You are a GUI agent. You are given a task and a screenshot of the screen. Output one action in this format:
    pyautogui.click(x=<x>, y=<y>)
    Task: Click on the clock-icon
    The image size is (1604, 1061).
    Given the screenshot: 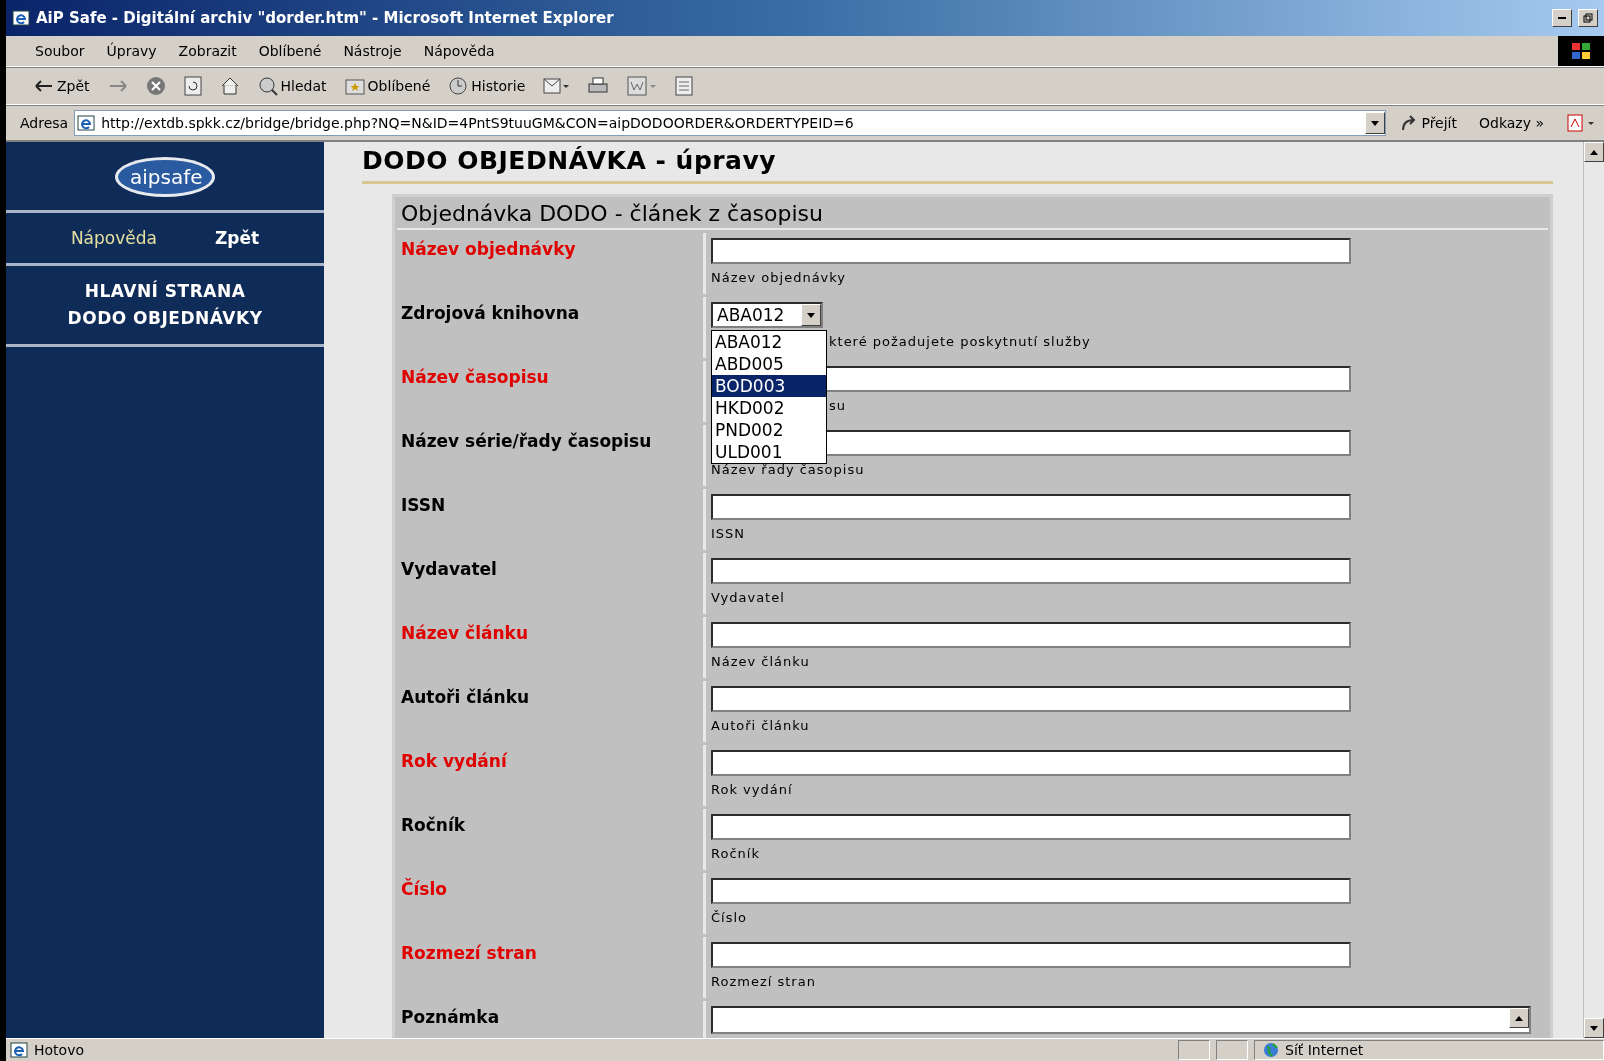 What is the action you would take?
    pyautogui.click(x=458, y=86)
    